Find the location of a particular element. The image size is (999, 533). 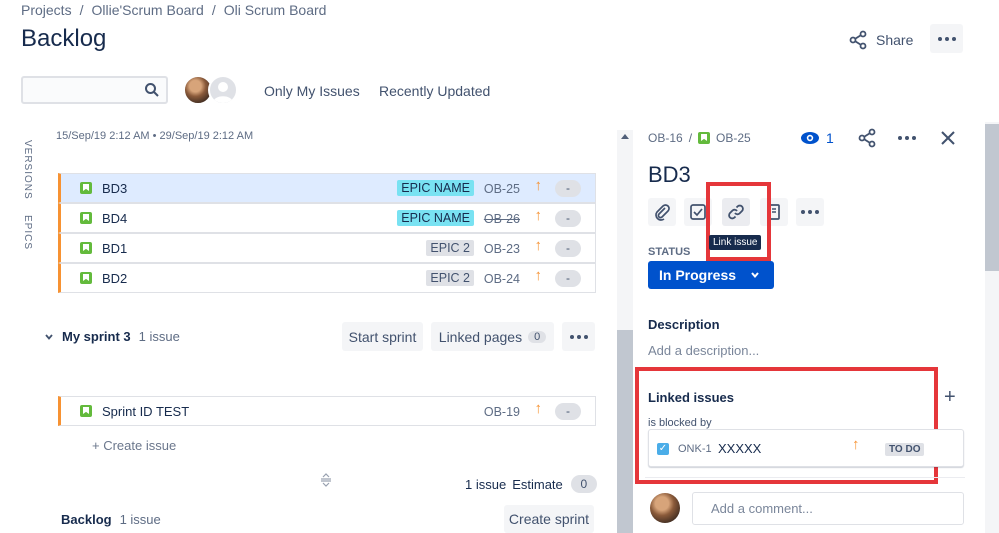

sprint-dates: 15/Sep/19 2:12 AM • 29/Sep/19 2:12 AM is located at coordinates (155, 136).